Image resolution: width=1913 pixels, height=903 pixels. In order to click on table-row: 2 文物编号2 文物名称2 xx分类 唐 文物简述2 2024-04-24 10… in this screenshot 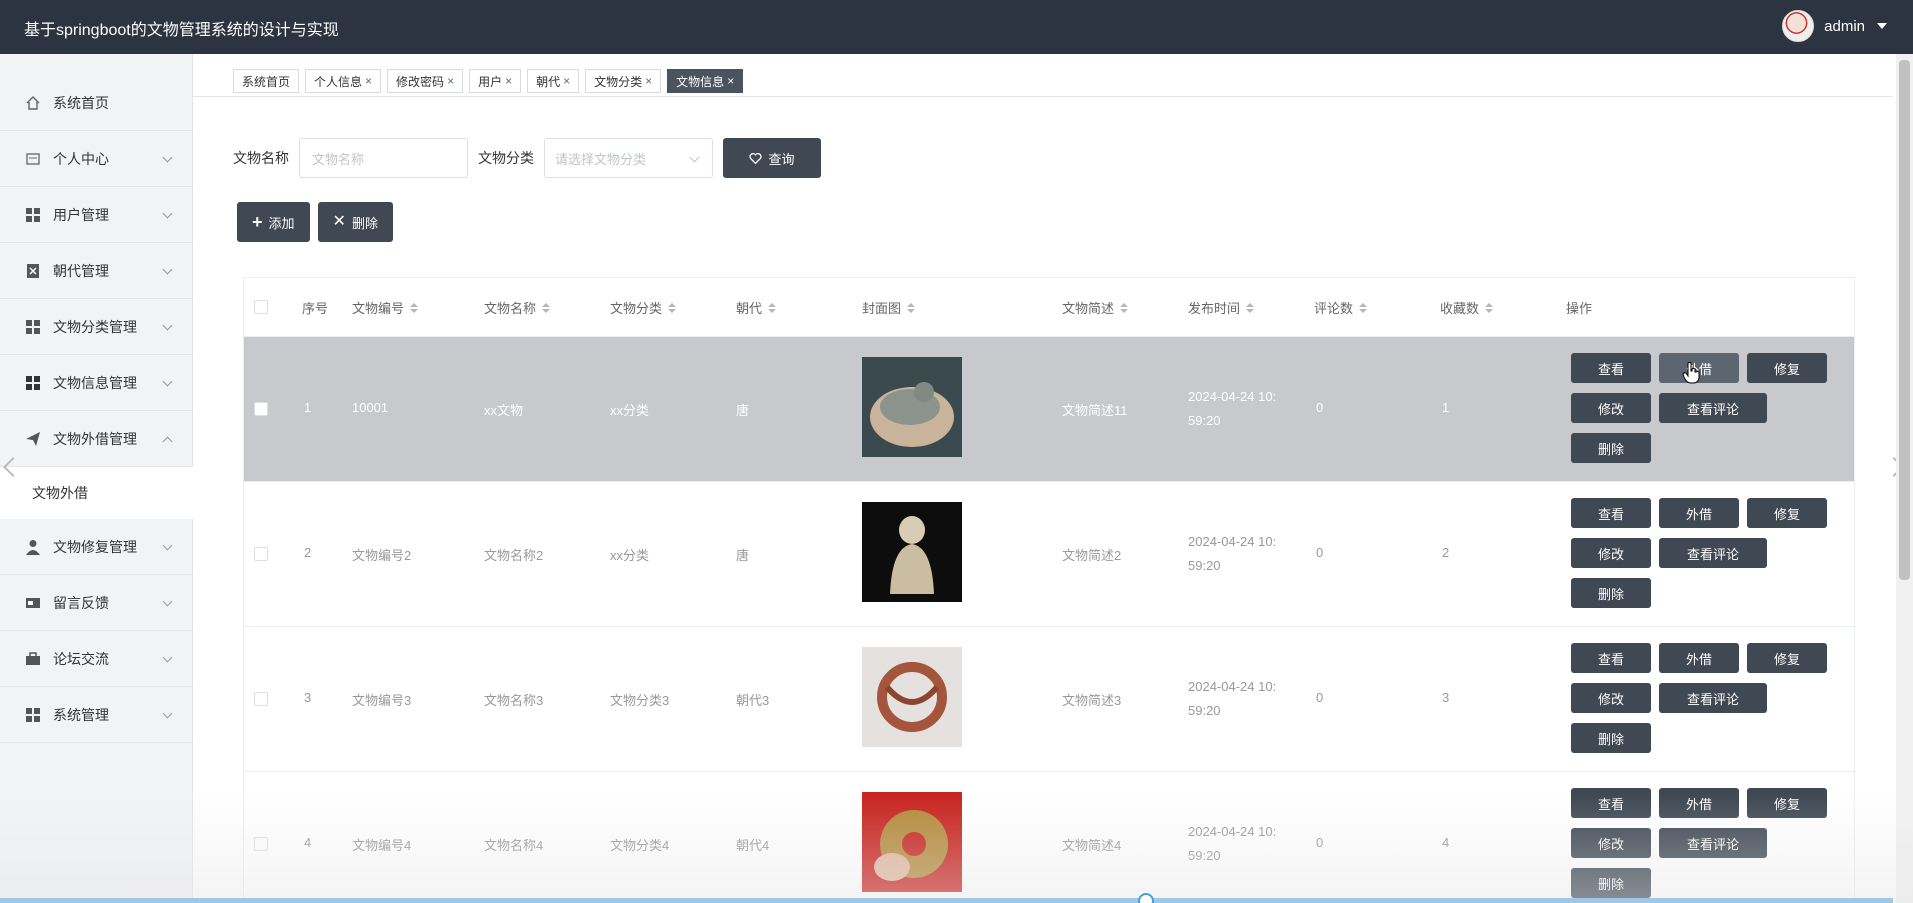, I will do `click(1049, 554)`.